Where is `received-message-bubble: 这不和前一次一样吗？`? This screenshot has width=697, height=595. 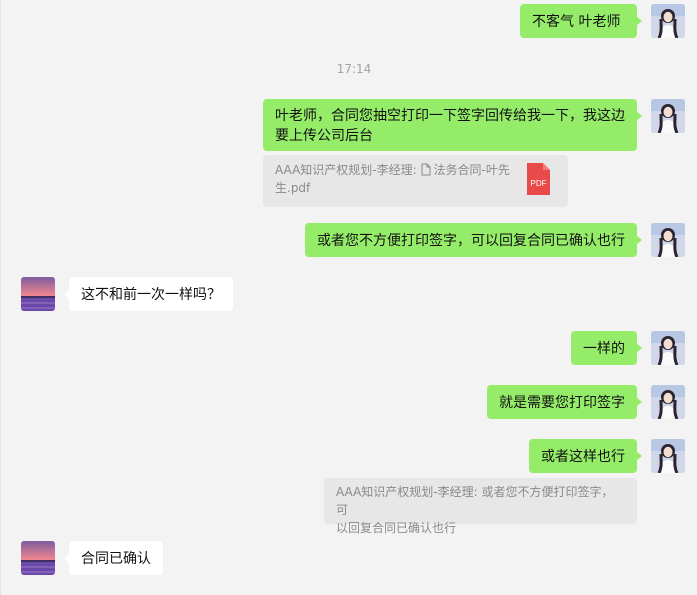 received-message-bubble: 这不和前一次一样吗？ is located at coordinates (148, 294).